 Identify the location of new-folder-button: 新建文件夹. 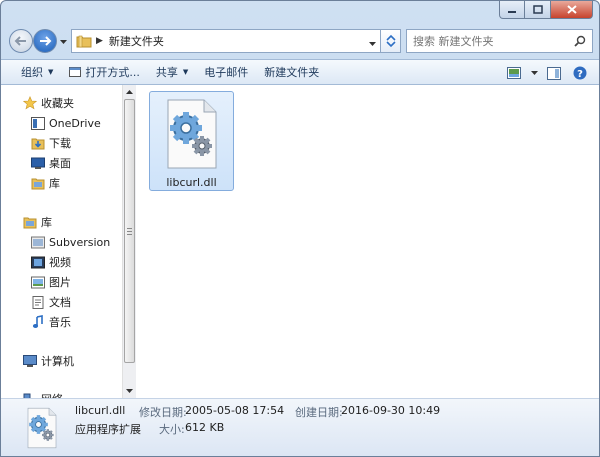
(291, 72).